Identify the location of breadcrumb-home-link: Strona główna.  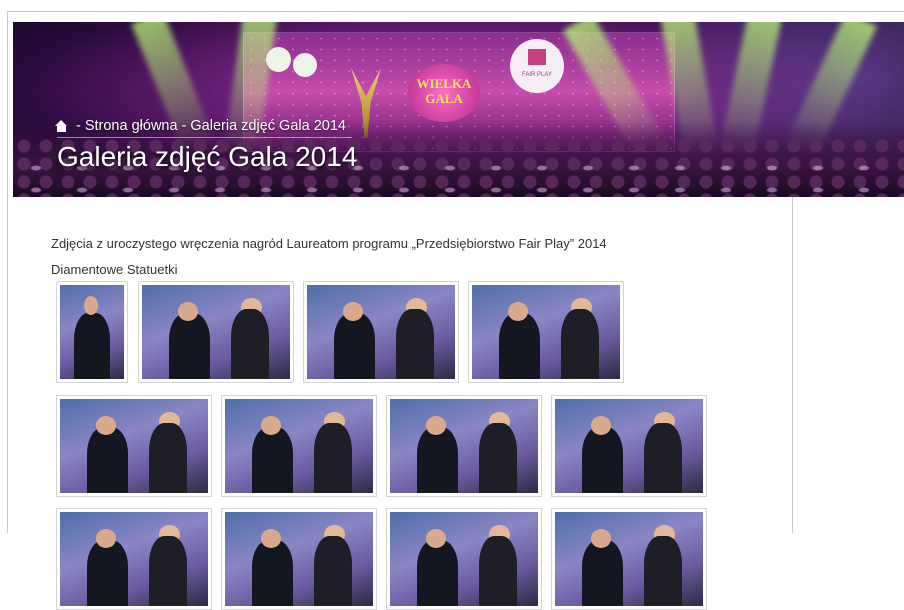
(131, 126).